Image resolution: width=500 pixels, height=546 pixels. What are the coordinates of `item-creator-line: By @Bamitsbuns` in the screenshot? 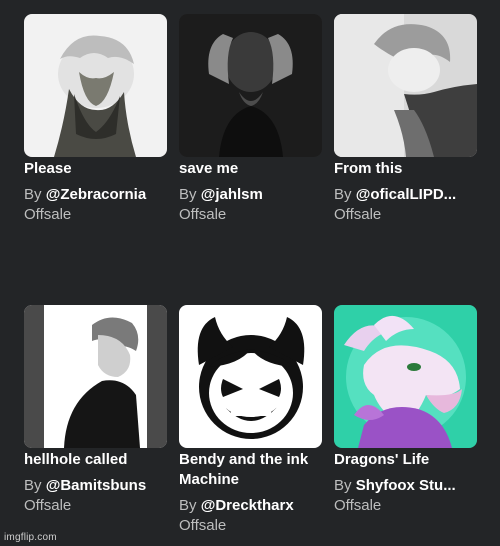 It's located at (96, 486).